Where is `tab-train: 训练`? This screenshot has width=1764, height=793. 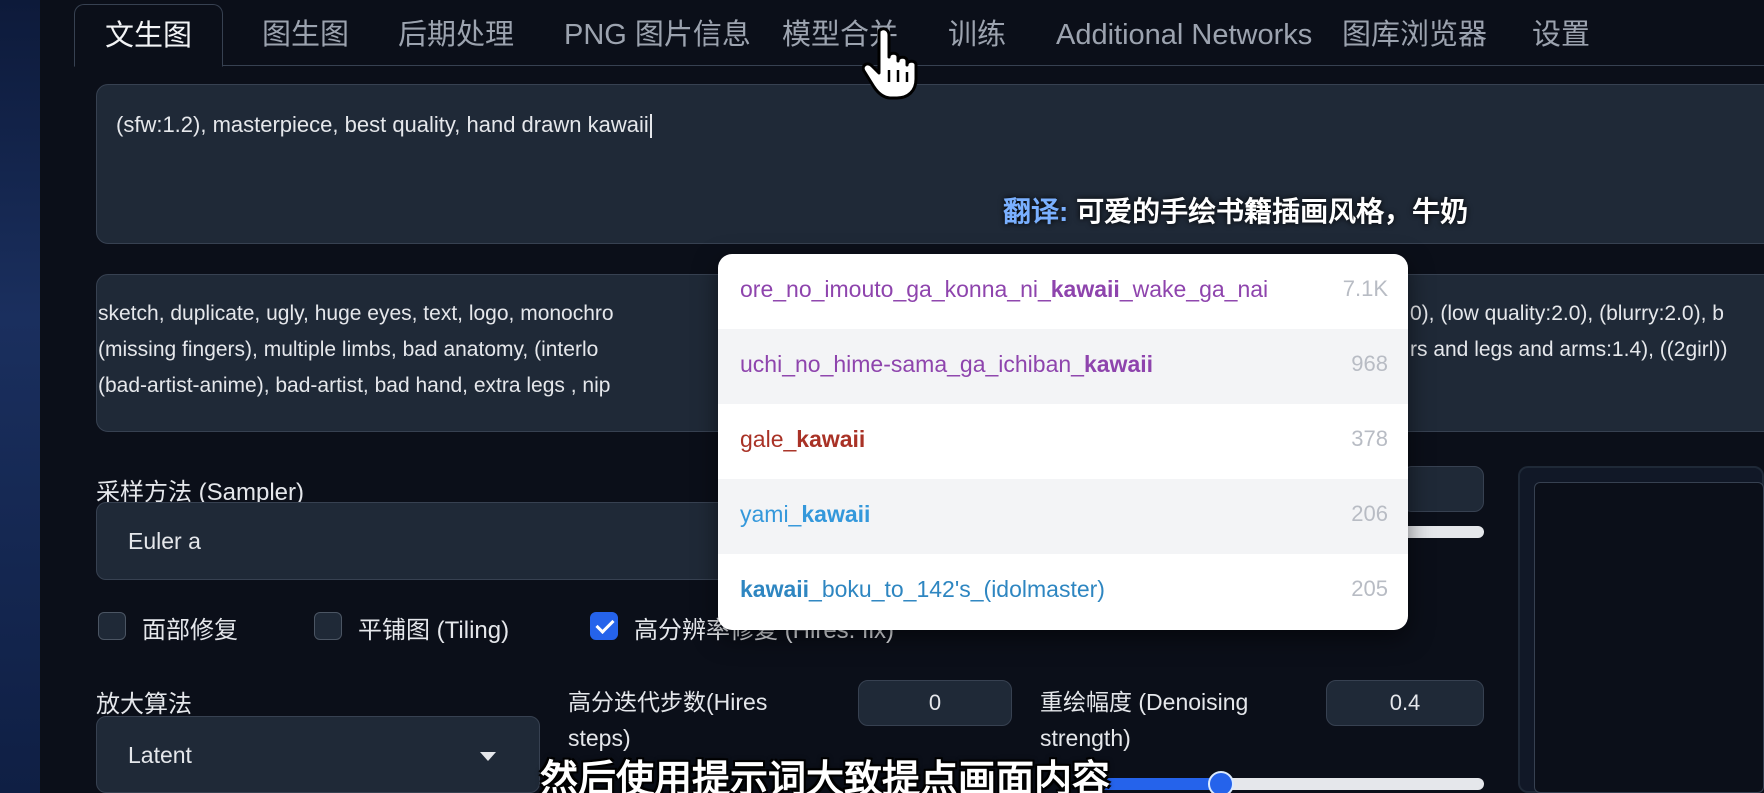 tab-train: 训练 is located at coordinates (977, 35).